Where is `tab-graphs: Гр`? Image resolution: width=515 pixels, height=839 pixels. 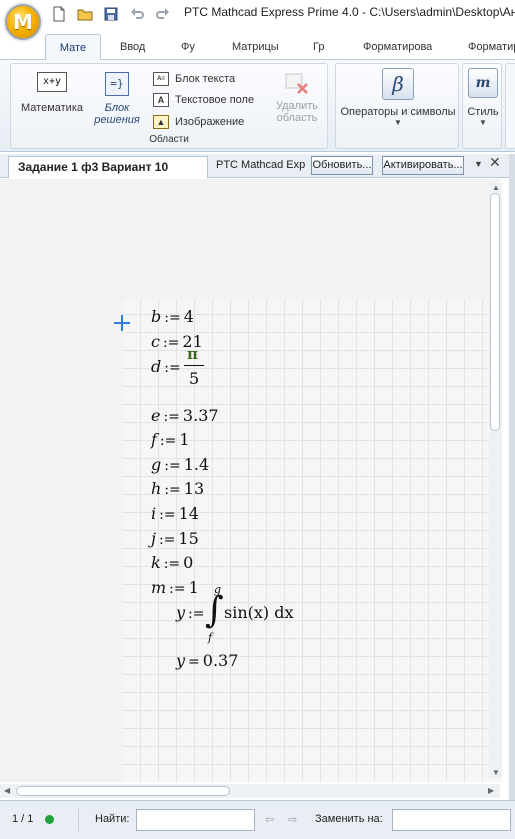
tab-graphs: Гр is located at coordinates (322, 47).